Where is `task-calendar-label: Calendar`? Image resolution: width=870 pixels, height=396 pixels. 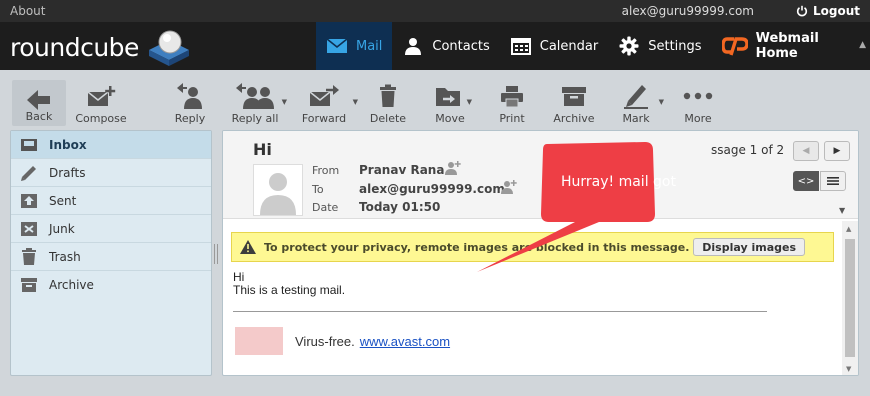 task-calendar-label: Calendar is located at coordinates (569, 46).